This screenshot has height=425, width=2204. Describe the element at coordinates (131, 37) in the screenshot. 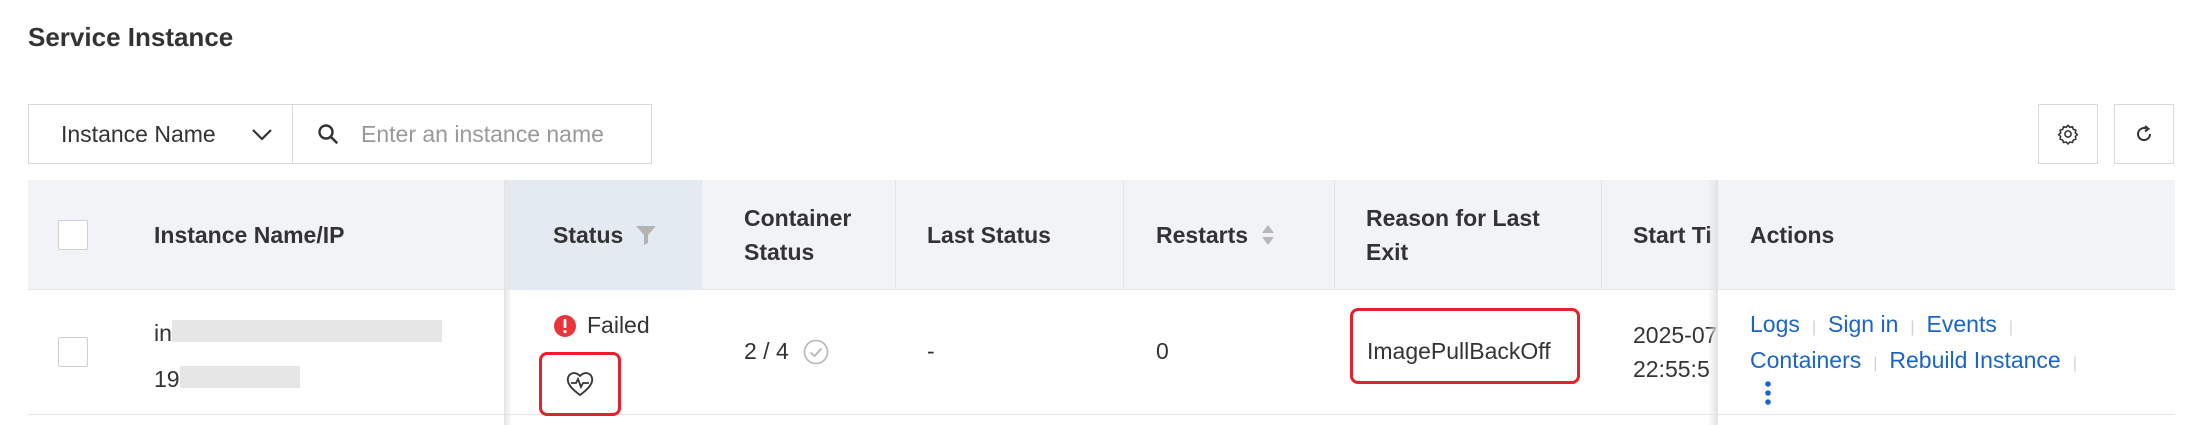

I see `page-title: Service Instance` at that location.